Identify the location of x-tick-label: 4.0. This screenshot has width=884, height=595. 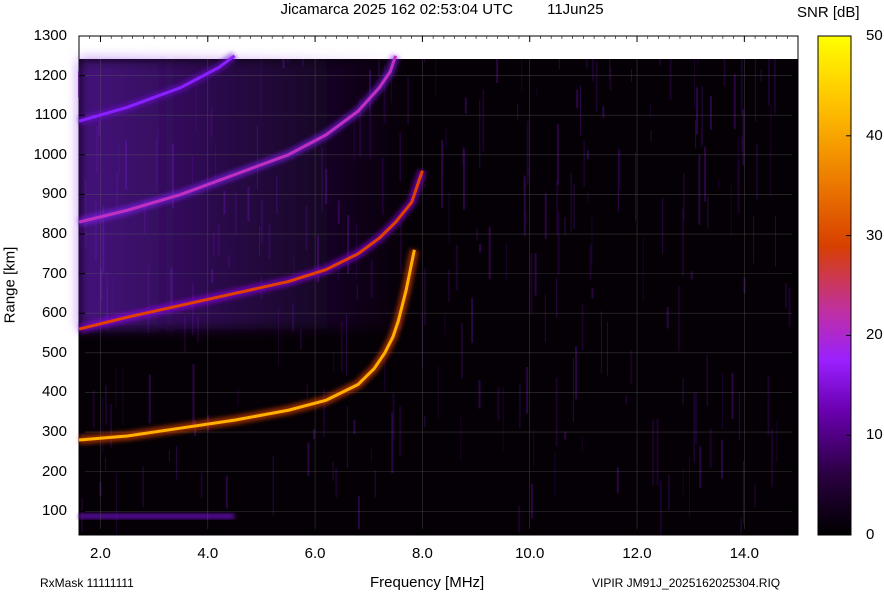
(208, 553).